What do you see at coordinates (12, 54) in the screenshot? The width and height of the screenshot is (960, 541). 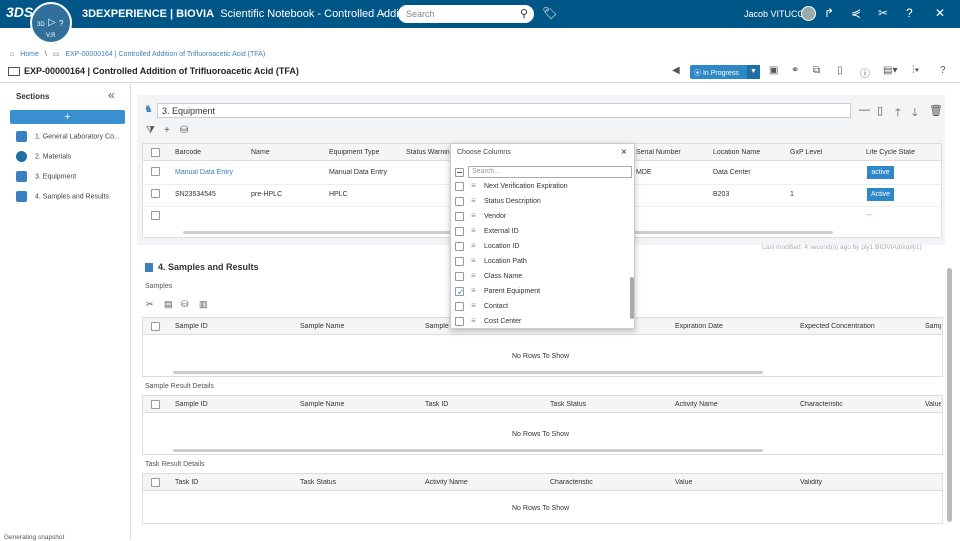 I see `home-icon: ⌂` at bounding box center [12, 54].